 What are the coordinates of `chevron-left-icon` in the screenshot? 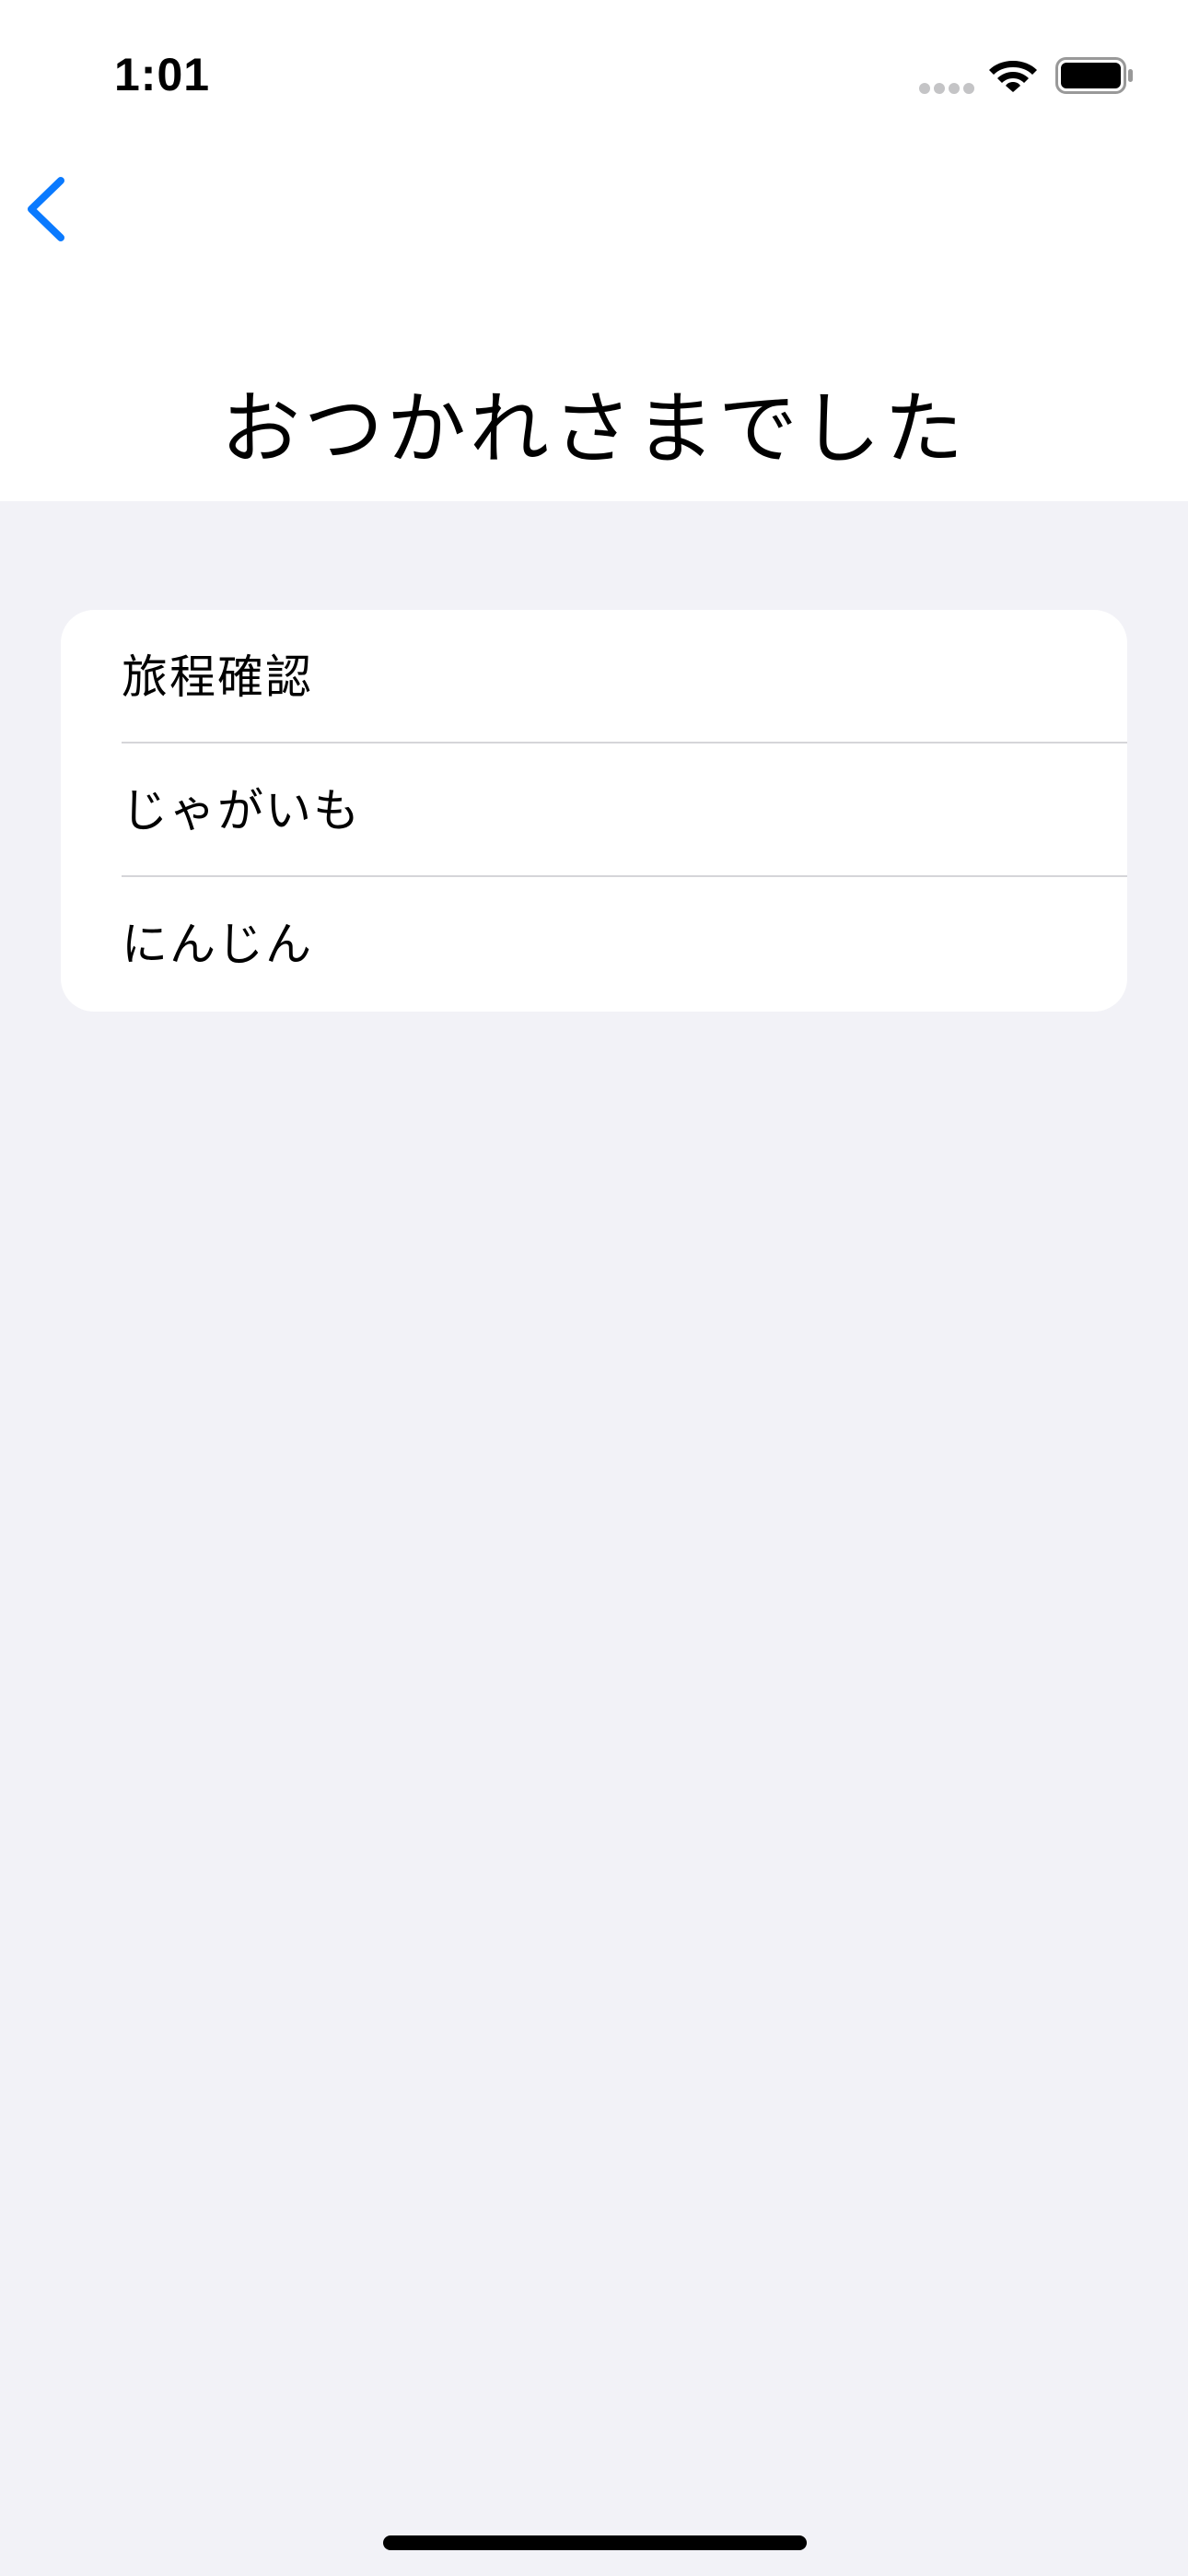 It's located at (46, 209).